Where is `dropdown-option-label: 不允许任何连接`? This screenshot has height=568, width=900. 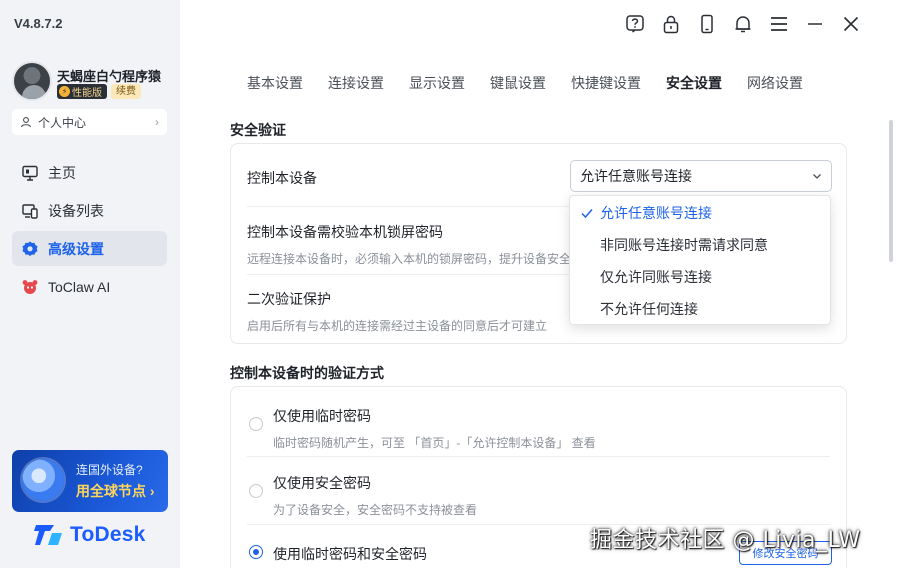 dropdown-option-label: 不允许任何连接 is located at coordinates (649, 309).